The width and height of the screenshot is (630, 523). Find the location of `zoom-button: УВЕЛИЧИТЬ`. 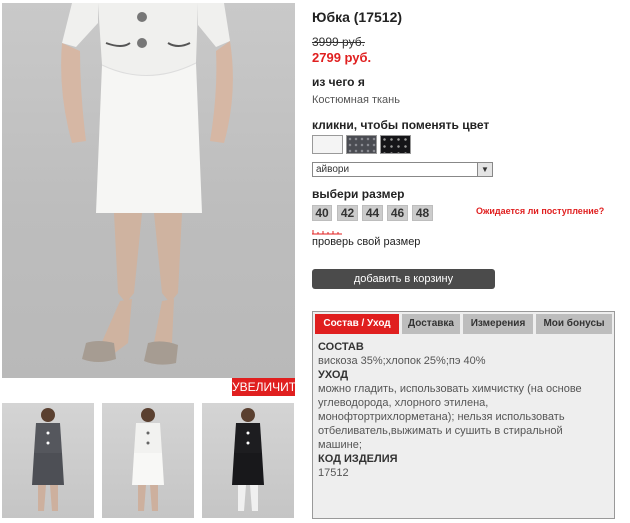

zoom-button: УВЕЛИЧИТЬ is located at coordinates (268, 387).